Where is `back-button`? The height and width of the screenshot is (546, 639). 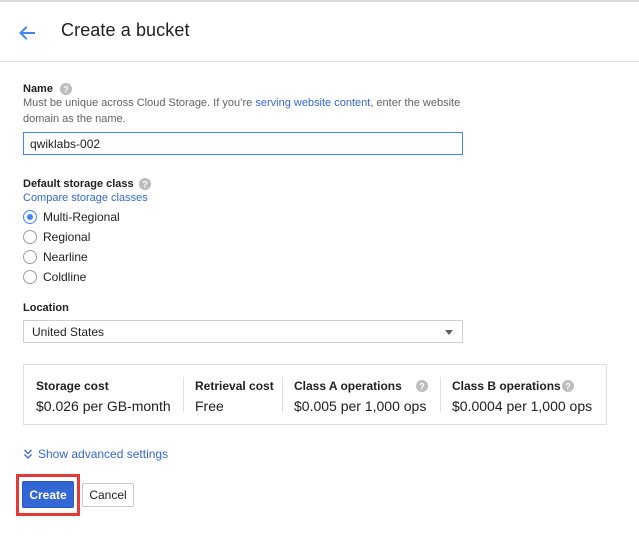 back-button is located at coordinates (27, 33).